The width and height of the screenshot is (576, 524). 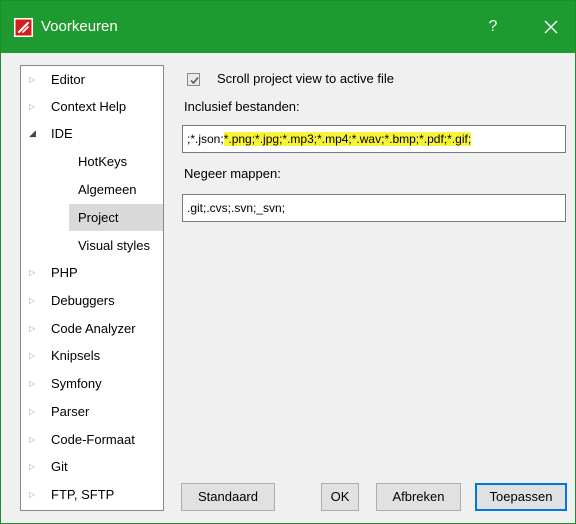 I want to click on window-title: Voorkeuren, so click(x=79, y=26).